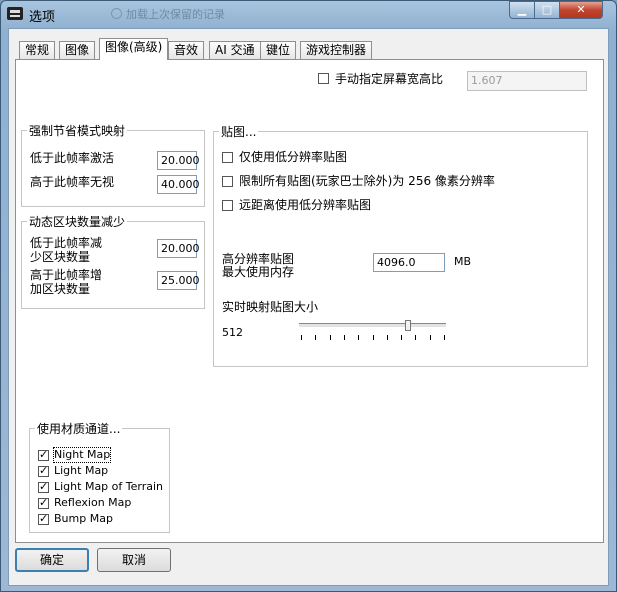  Describe the element at coordinates (60, 257) in the screenshot. I see `blocks-reduce-label-line2: 少区块数量` at that location.